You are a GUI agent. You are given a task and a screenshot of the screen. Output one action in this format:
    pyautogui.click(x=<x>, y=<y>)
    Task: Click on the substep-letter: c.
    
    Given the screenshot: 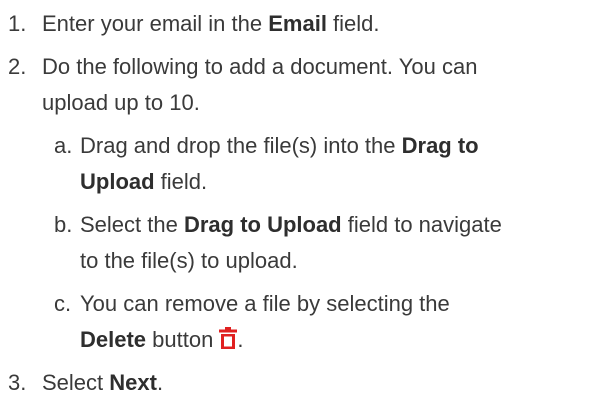 What is the action you would take?
    pyautogui.click(x=63, y=303)
    